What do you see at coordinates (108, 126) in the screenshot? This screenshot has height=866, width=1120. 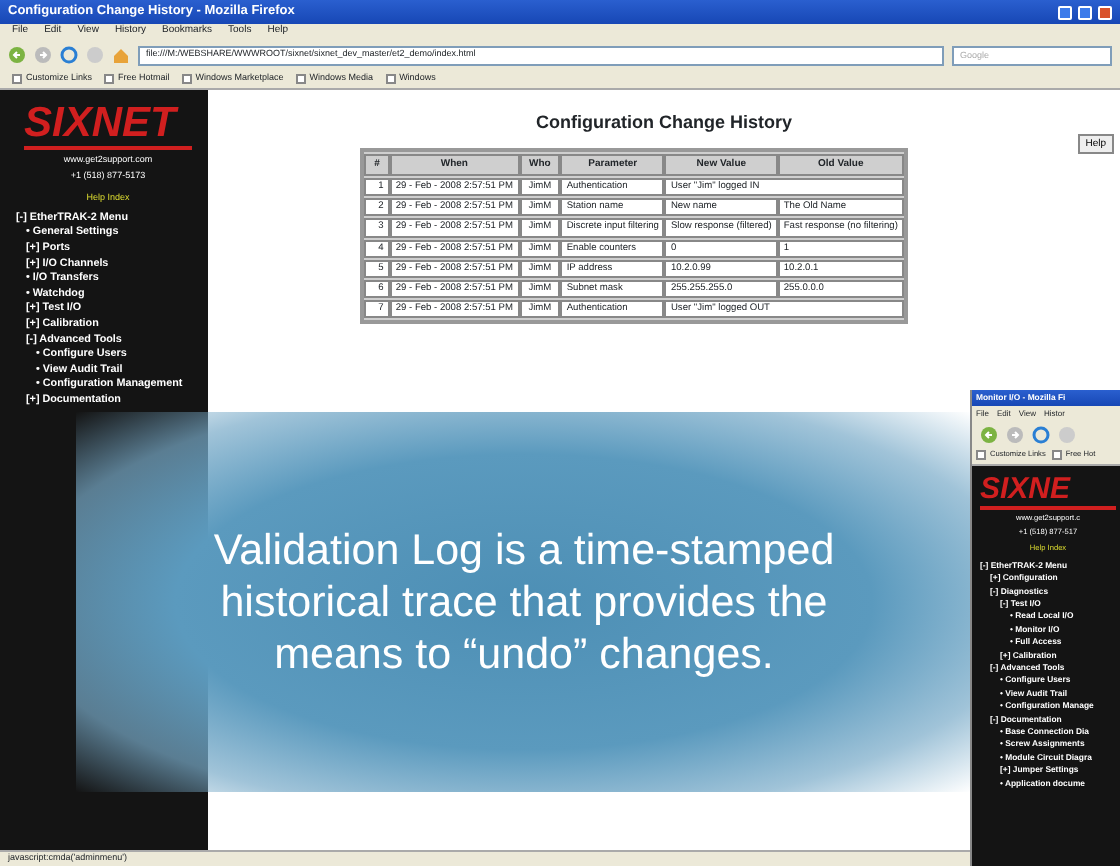 I see `logo: SIXNET` at bounding box center [108, 126].